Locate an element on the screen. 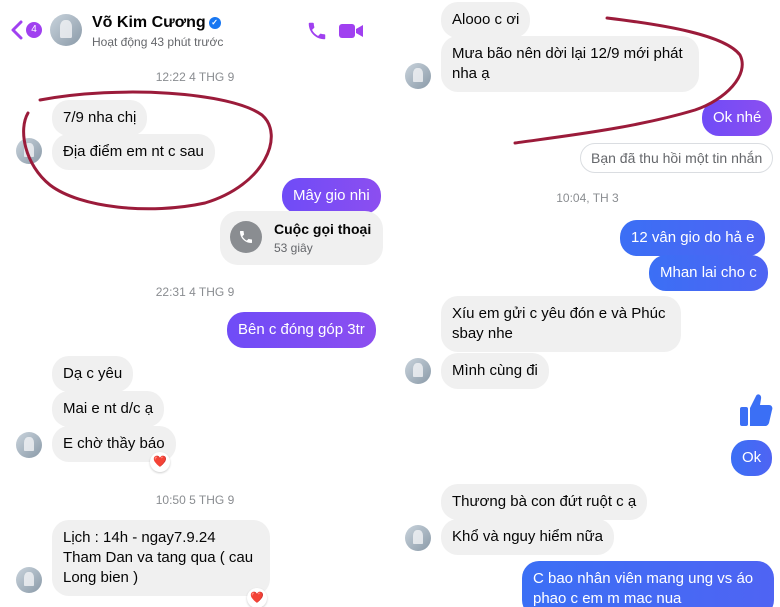 The width and height of the screenshot is (780, 607). timestamp: 10:04, TH 3 is located at coordinates (587, 198).